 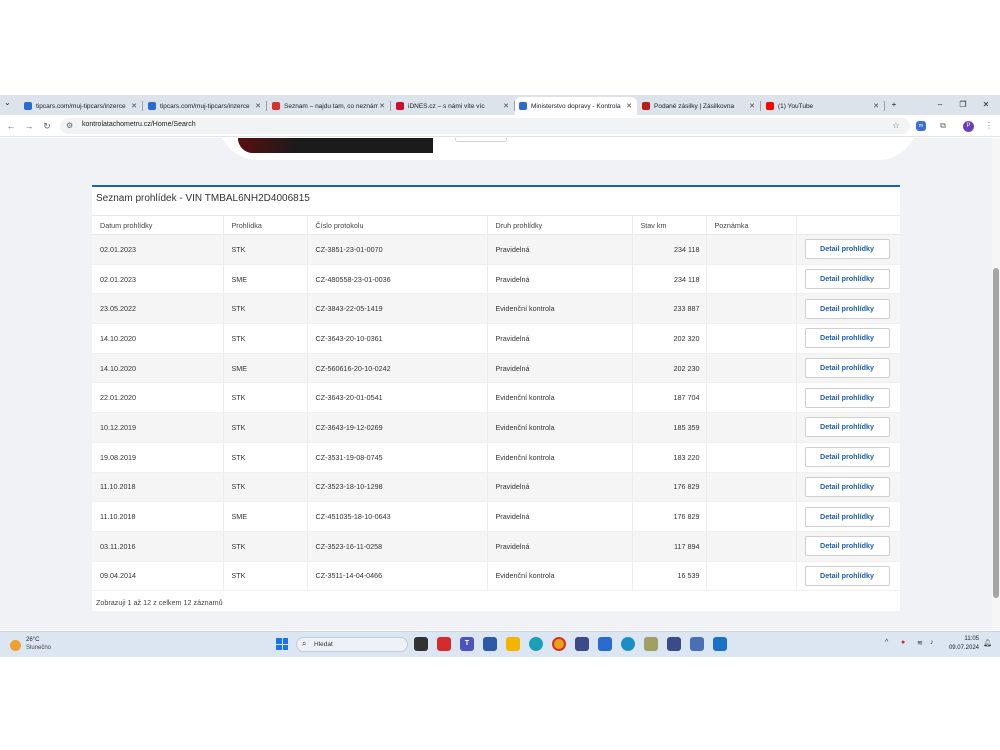 What do you see at coordinates (47, 126) in the screenshot?
I see `reload-icon: ↻` at bounding box center [47, 126].